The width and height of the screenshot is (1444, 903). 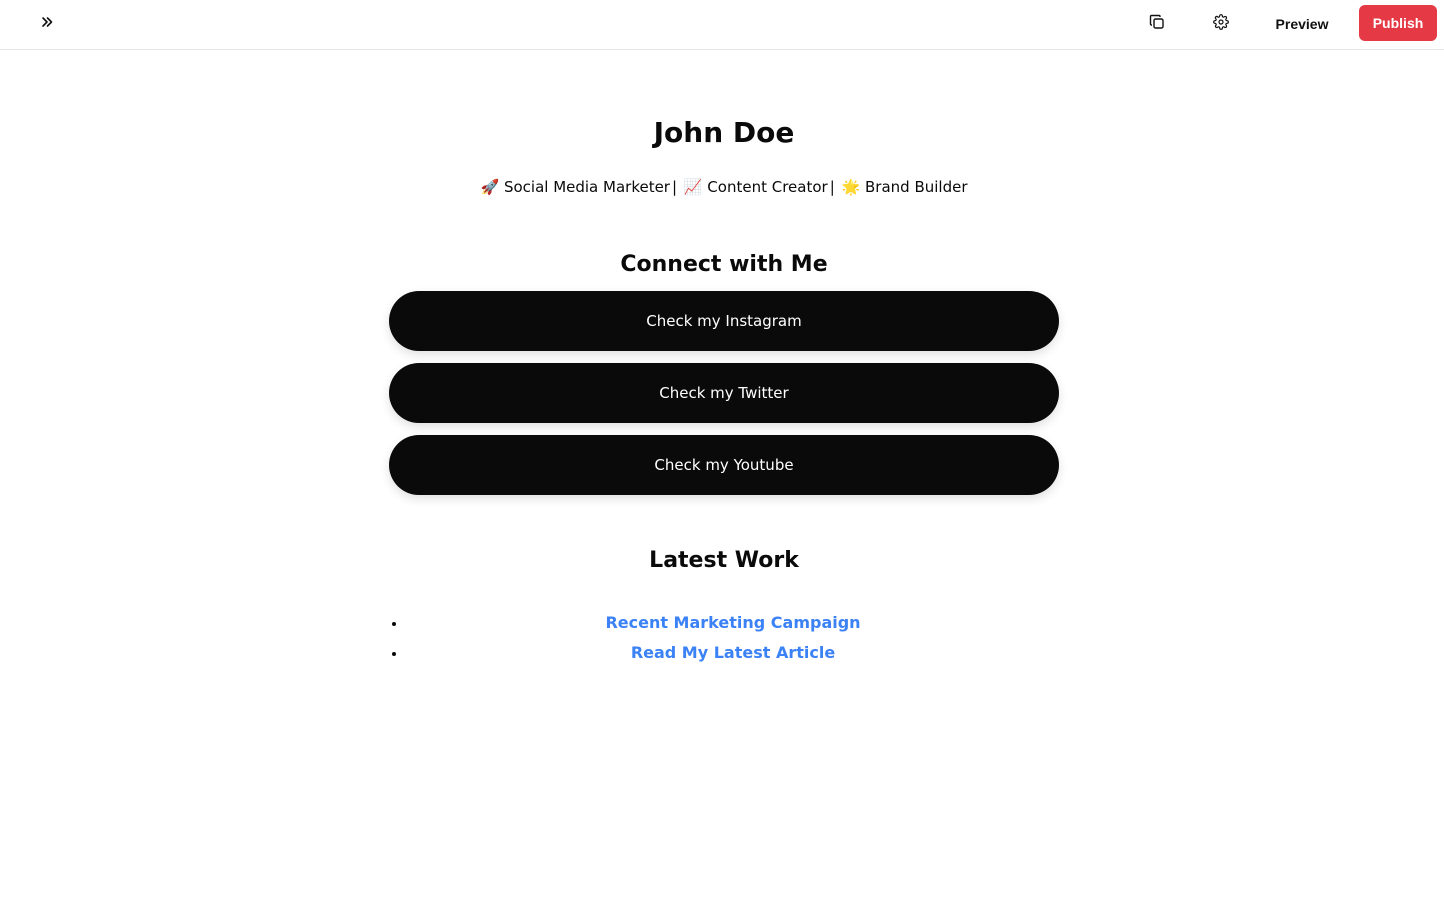 I want to click on copy-button, so click(x=1157, y=23).